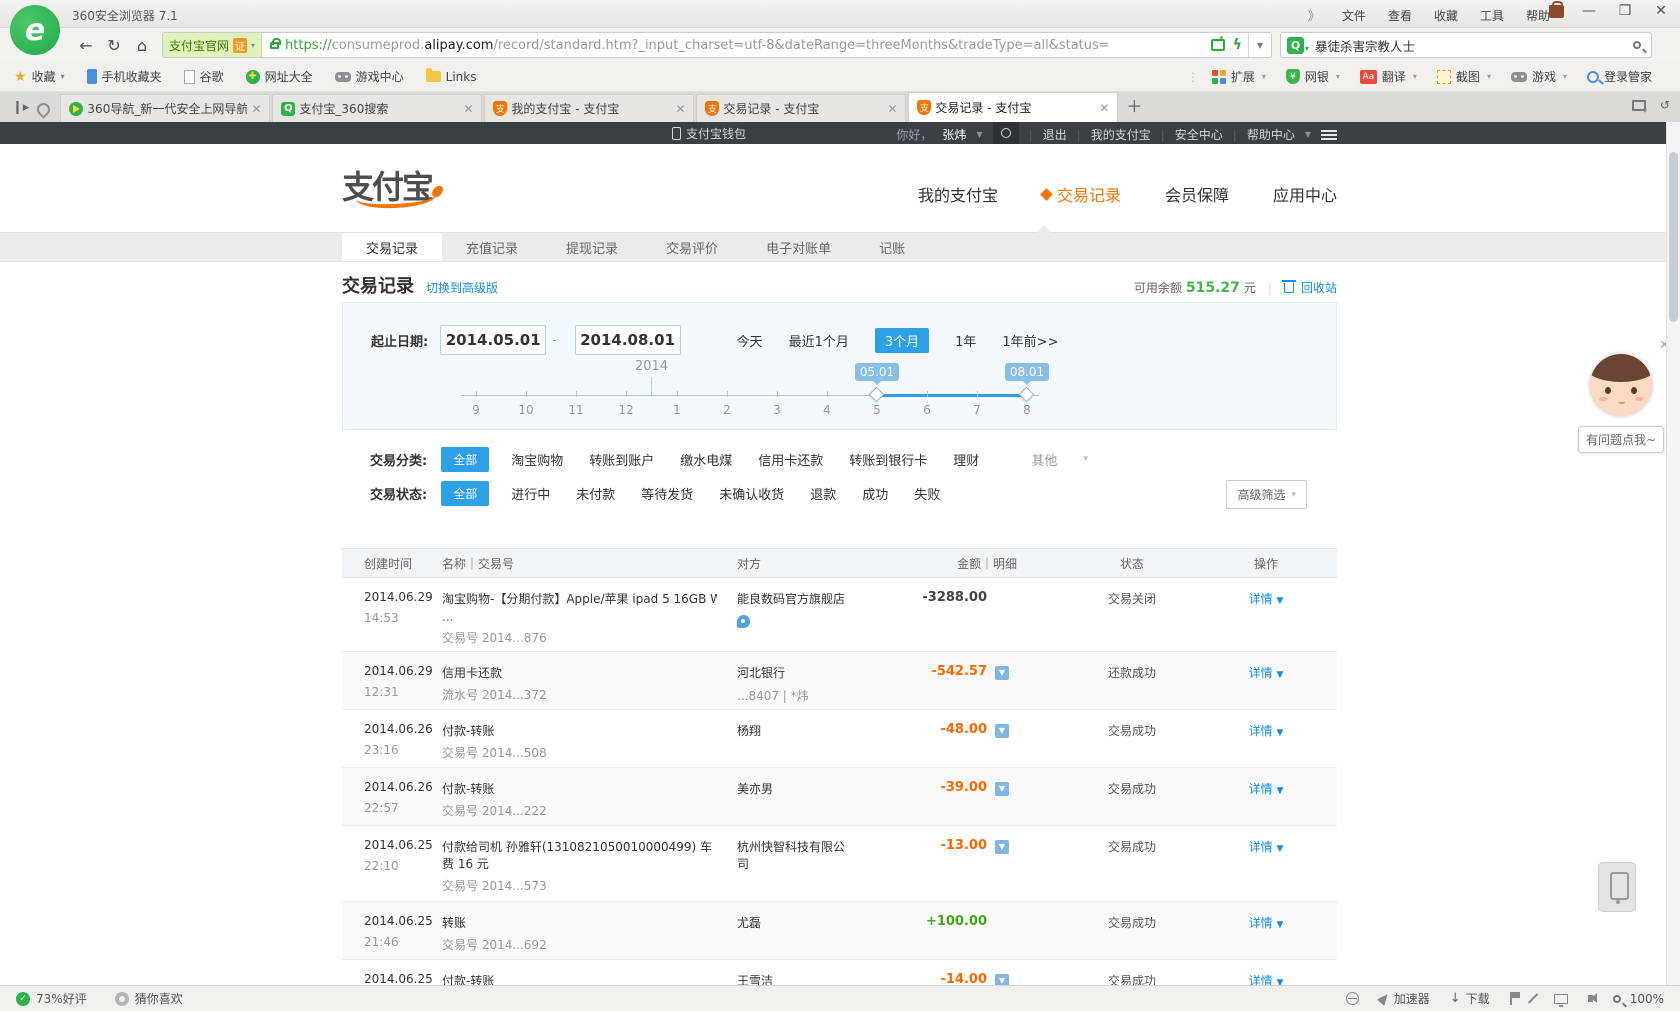 The image size is (1680, 1011). I want to click on logout-link: 退出, so click(1055, 134).